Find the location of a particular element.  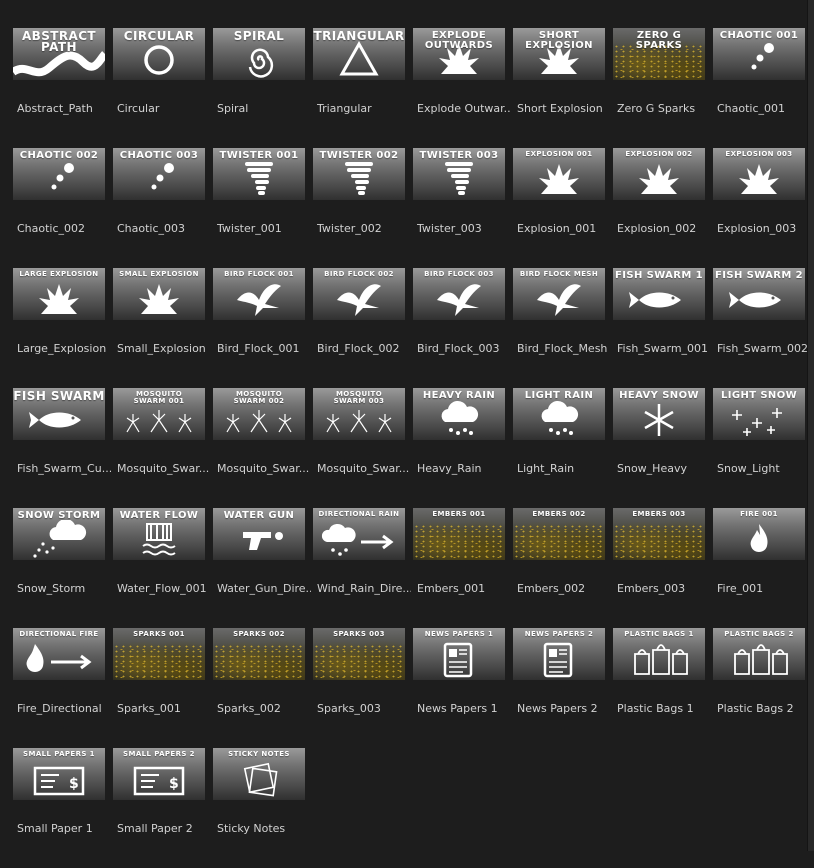

asset-thumbnail: CHAOTIC 003 is located at coordinates (159, 174).